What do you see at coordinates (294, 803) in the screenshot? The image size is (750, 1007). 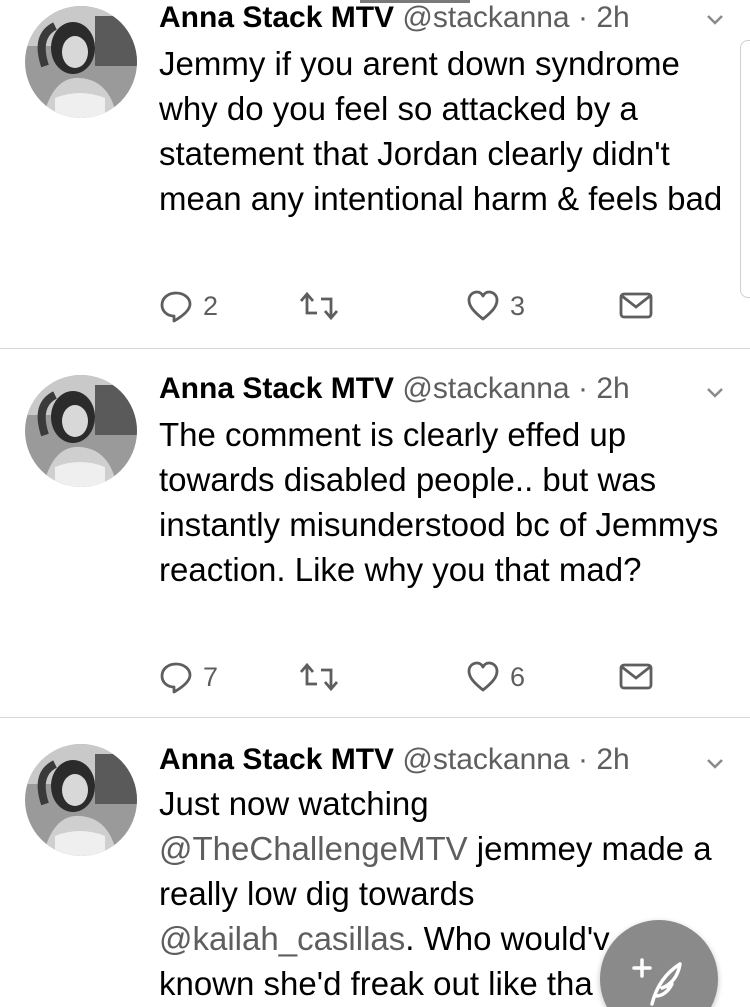 I see `tweet-text-segment: Just now watching` at bounding box center [294, 803].